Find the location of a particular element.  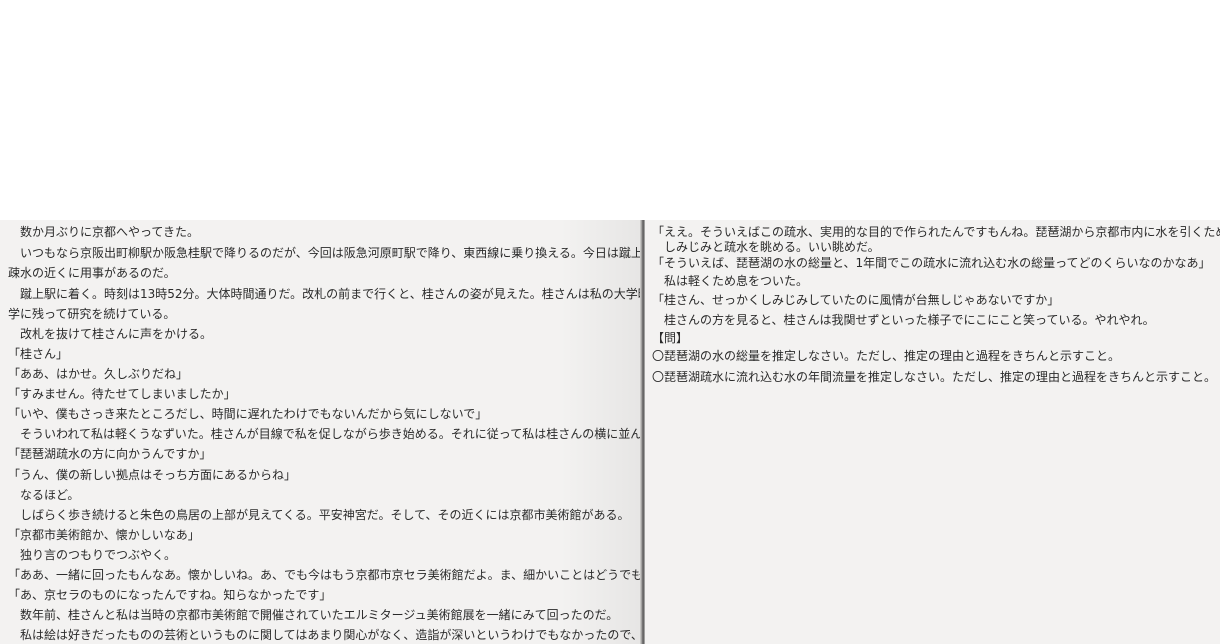

left-line-9: 「すみません。待たせてしまいましたか」 is located at coordinates (122, 394).